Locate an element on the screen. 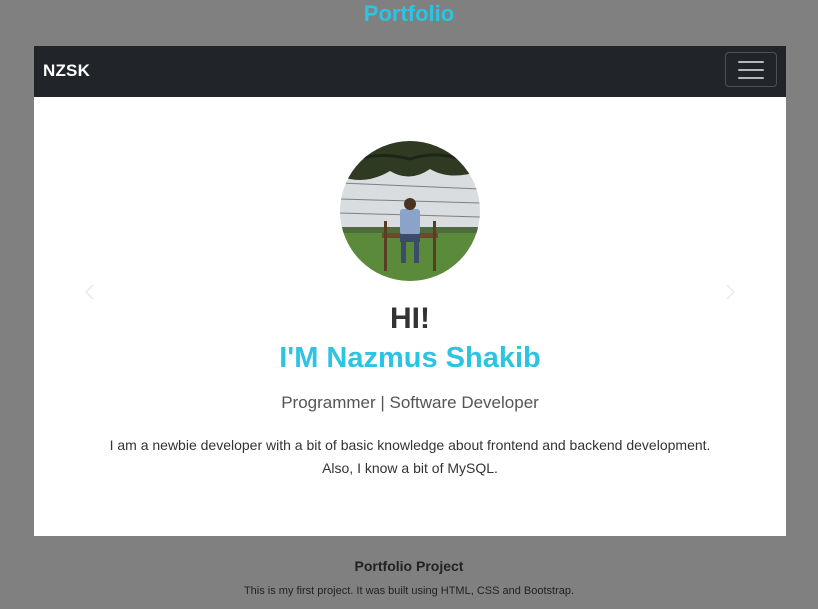 This screenshot has height=609, width=818. avatar is located at coordinates (410, 211).